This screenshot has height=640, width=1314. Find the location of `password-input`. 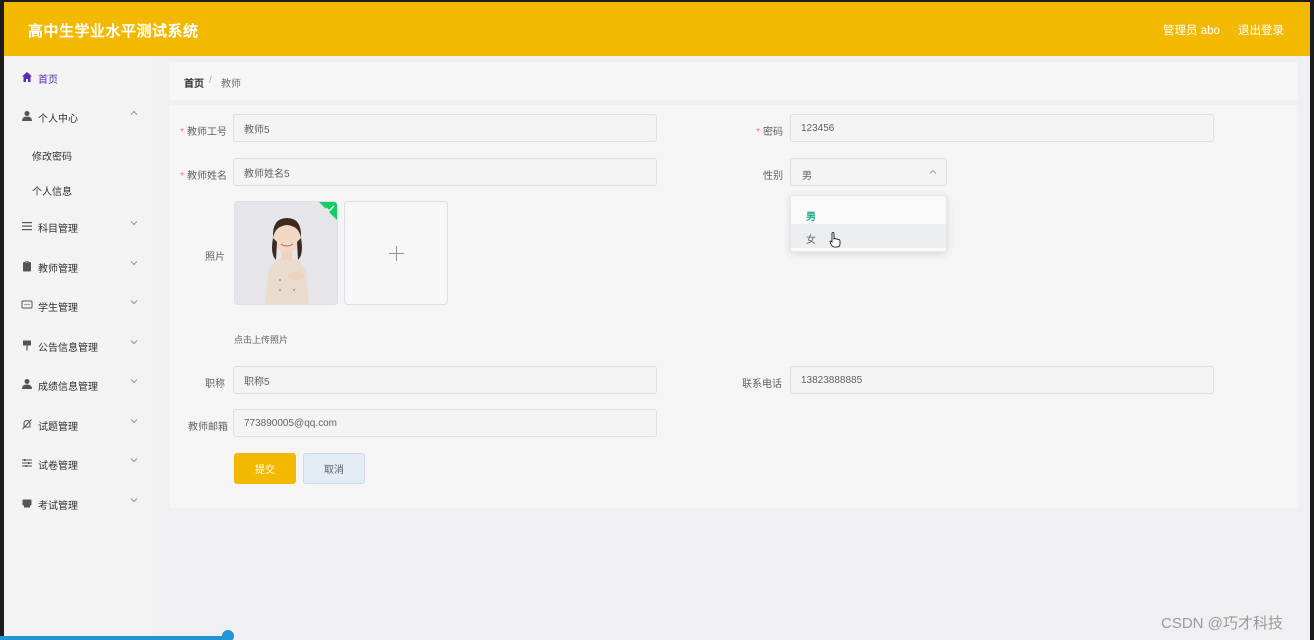

password-input is located at coordinates (1002, 128).